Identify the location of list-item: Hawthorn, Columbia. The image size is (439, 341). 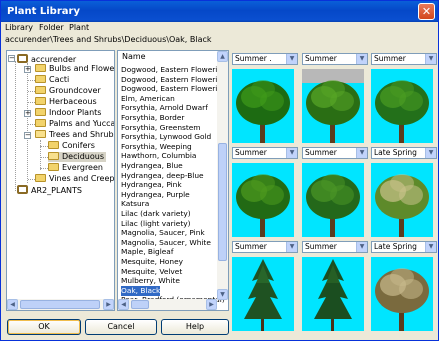
(158, 156).